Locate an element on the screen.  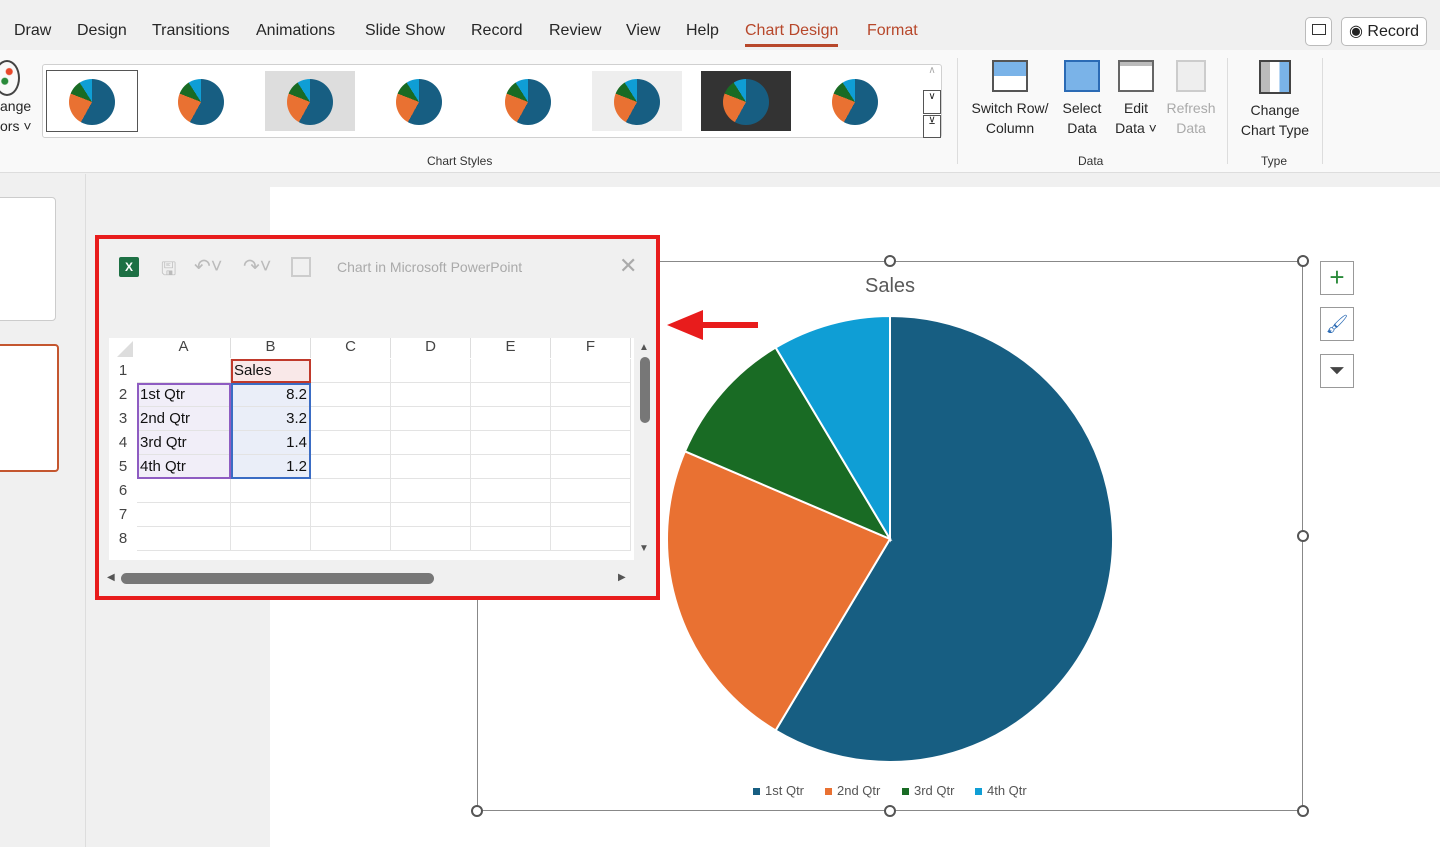
filter-icon: ⏷ is located at coordinates (1337, 371).